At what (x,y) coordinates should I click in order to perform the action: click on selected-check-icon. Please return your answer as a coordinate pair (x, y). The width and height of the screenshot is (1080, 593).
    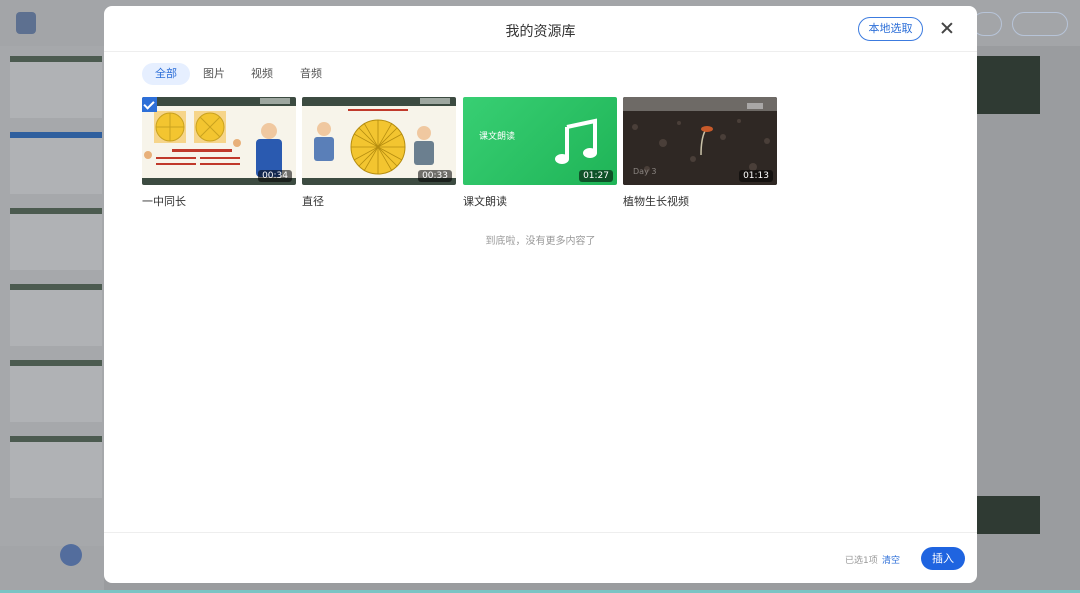
    Looking at the image, I should click on (149, 104).